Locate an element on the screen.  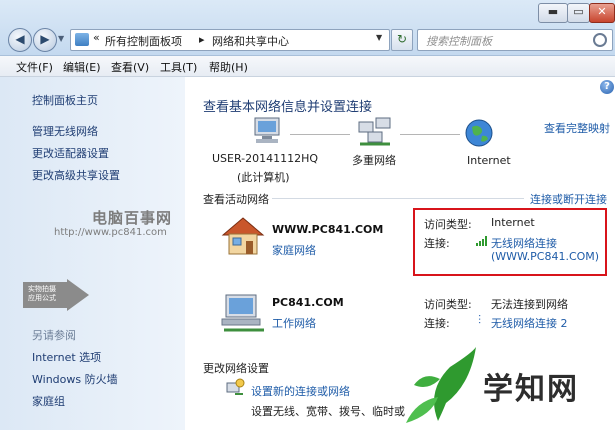
see-also-internet-options: Internet 选项 is located at coordinates (66, 357).